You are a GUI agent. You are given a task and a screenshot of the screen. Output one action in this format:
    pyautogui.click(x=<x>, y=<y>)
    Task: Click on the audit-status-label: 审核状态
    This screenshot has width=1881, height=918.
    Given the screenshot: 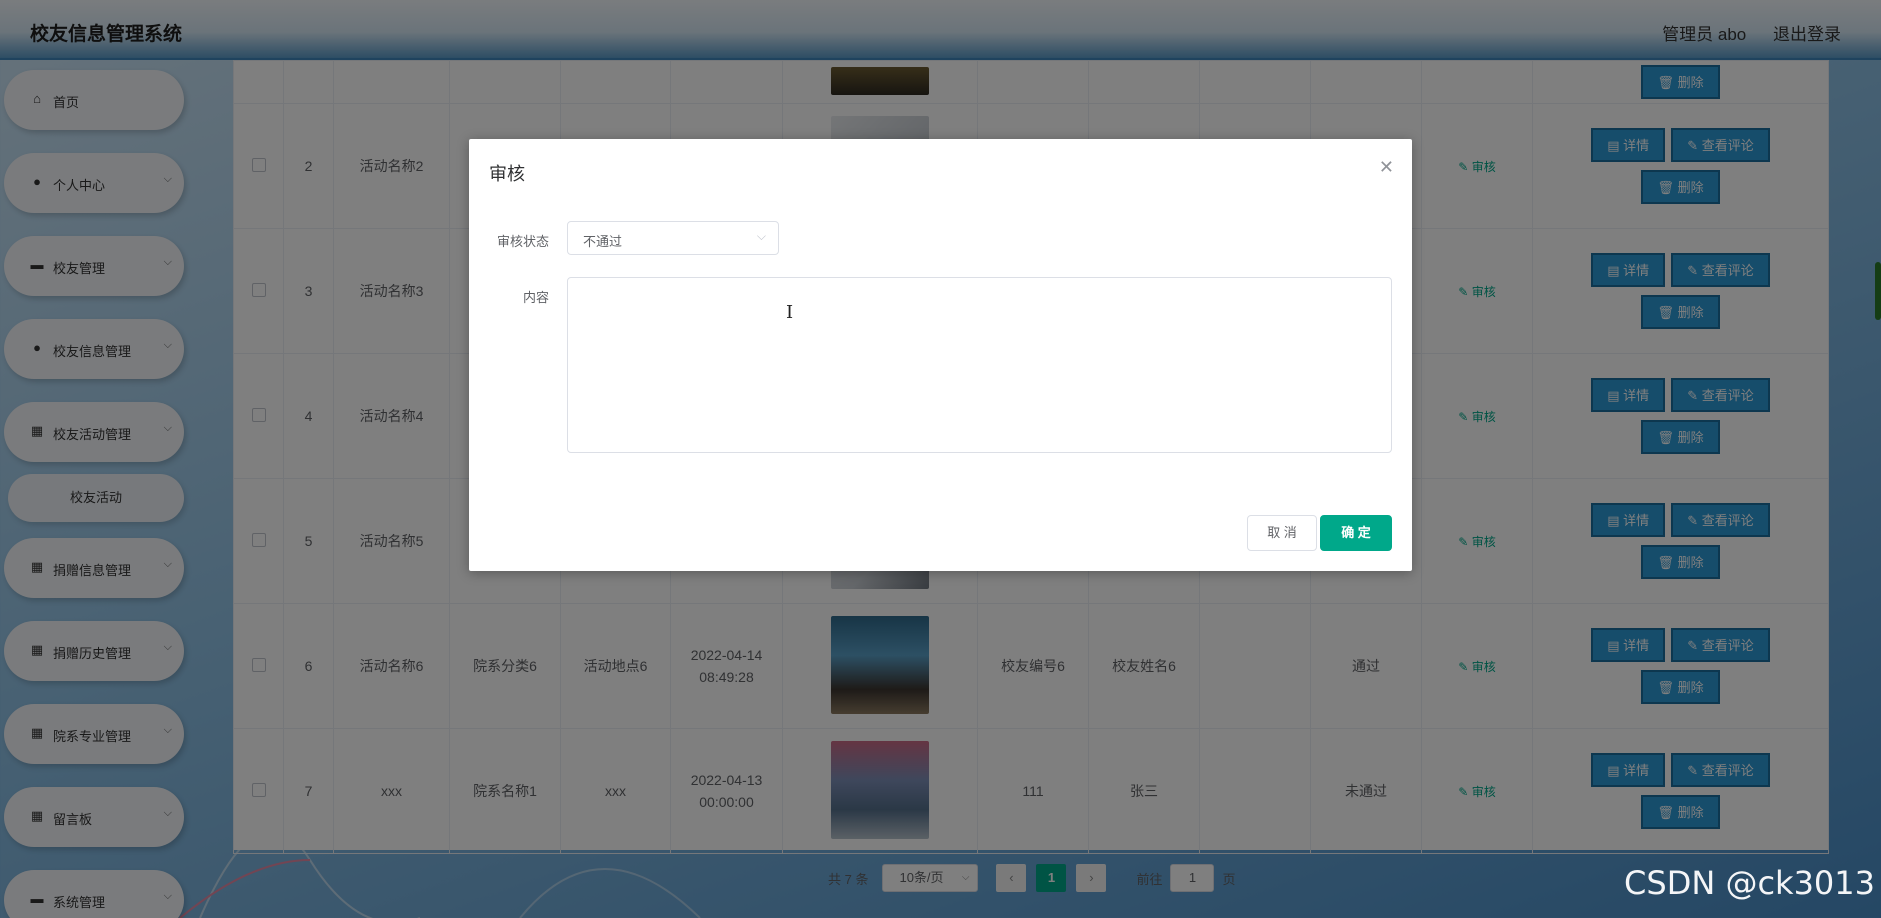 What is the action you would take?
    pyautogui.click(x=522, y=241)
    